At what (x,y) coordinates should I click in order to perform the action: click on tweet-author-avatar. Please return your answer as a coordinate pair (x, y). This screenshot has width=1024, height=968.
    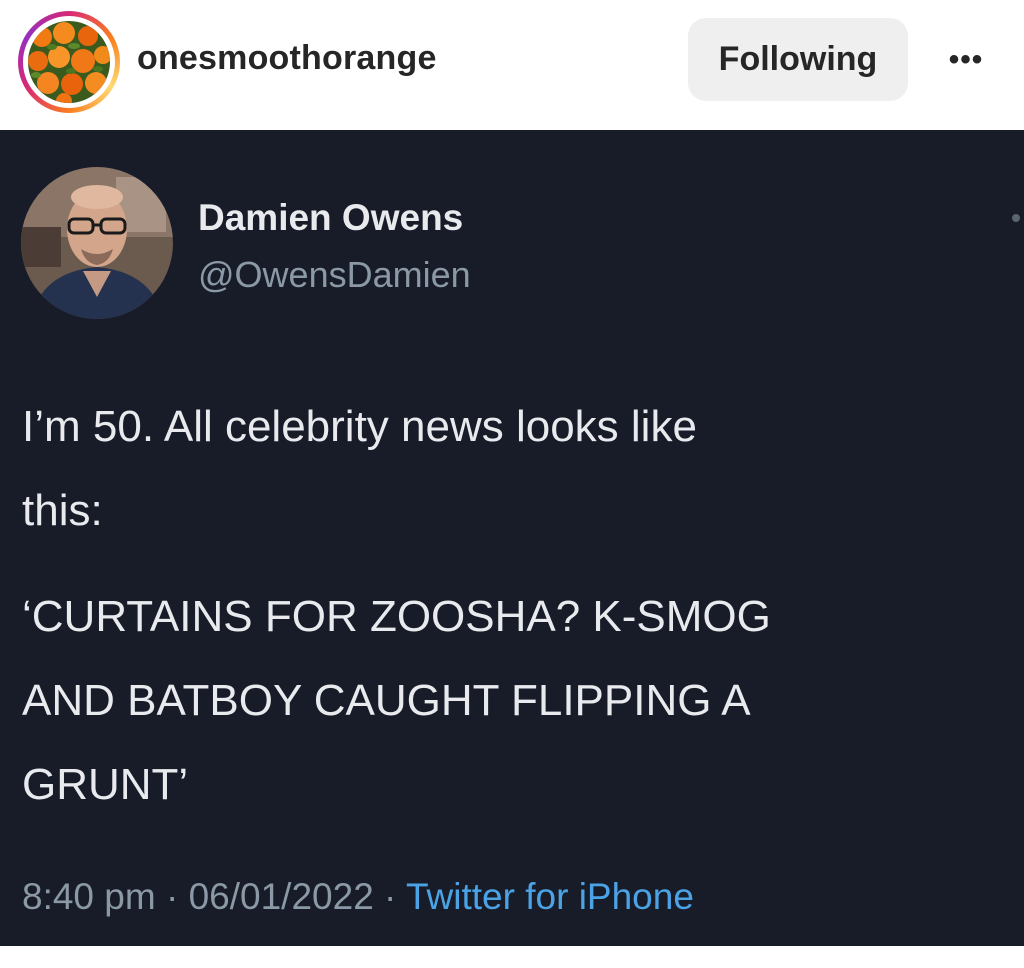
    Looking at the image, I should click on (97, 243).